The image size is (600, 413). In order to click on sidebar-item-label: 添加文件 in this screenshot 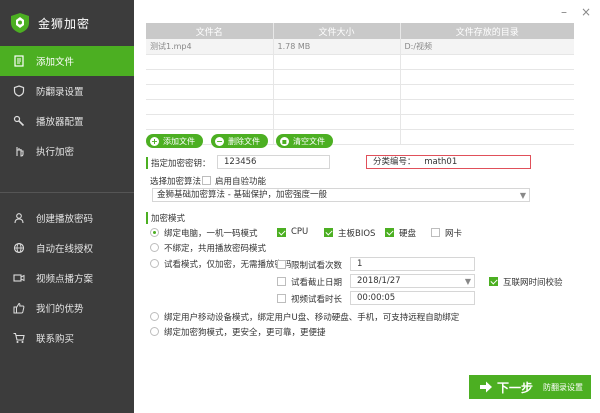, I will do `click(55, 62)`.